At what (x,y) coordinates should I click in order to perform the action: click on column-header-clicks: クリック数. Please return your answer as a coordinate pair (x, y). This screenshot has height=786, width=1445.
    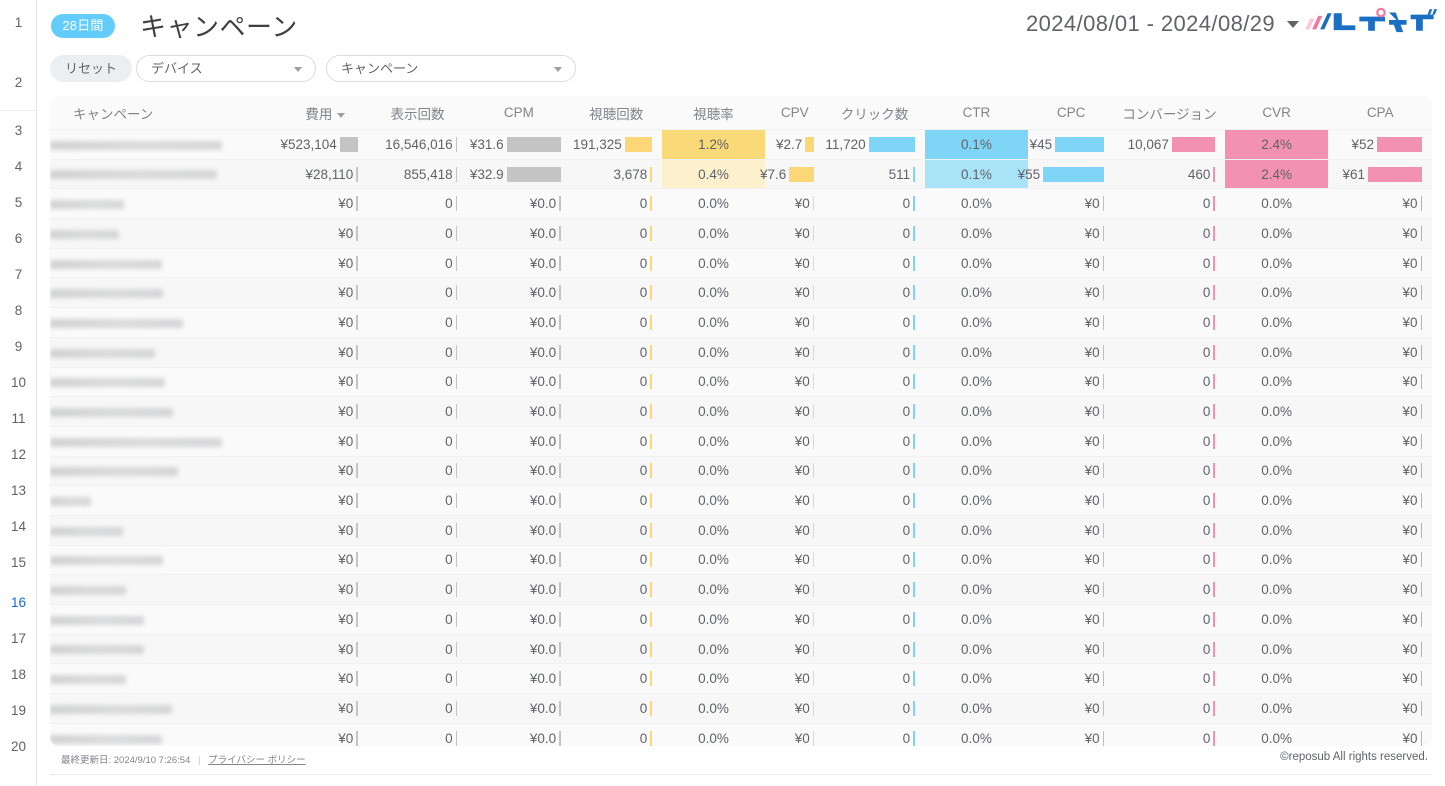
    Looking at the image, I should click on (874, 113).